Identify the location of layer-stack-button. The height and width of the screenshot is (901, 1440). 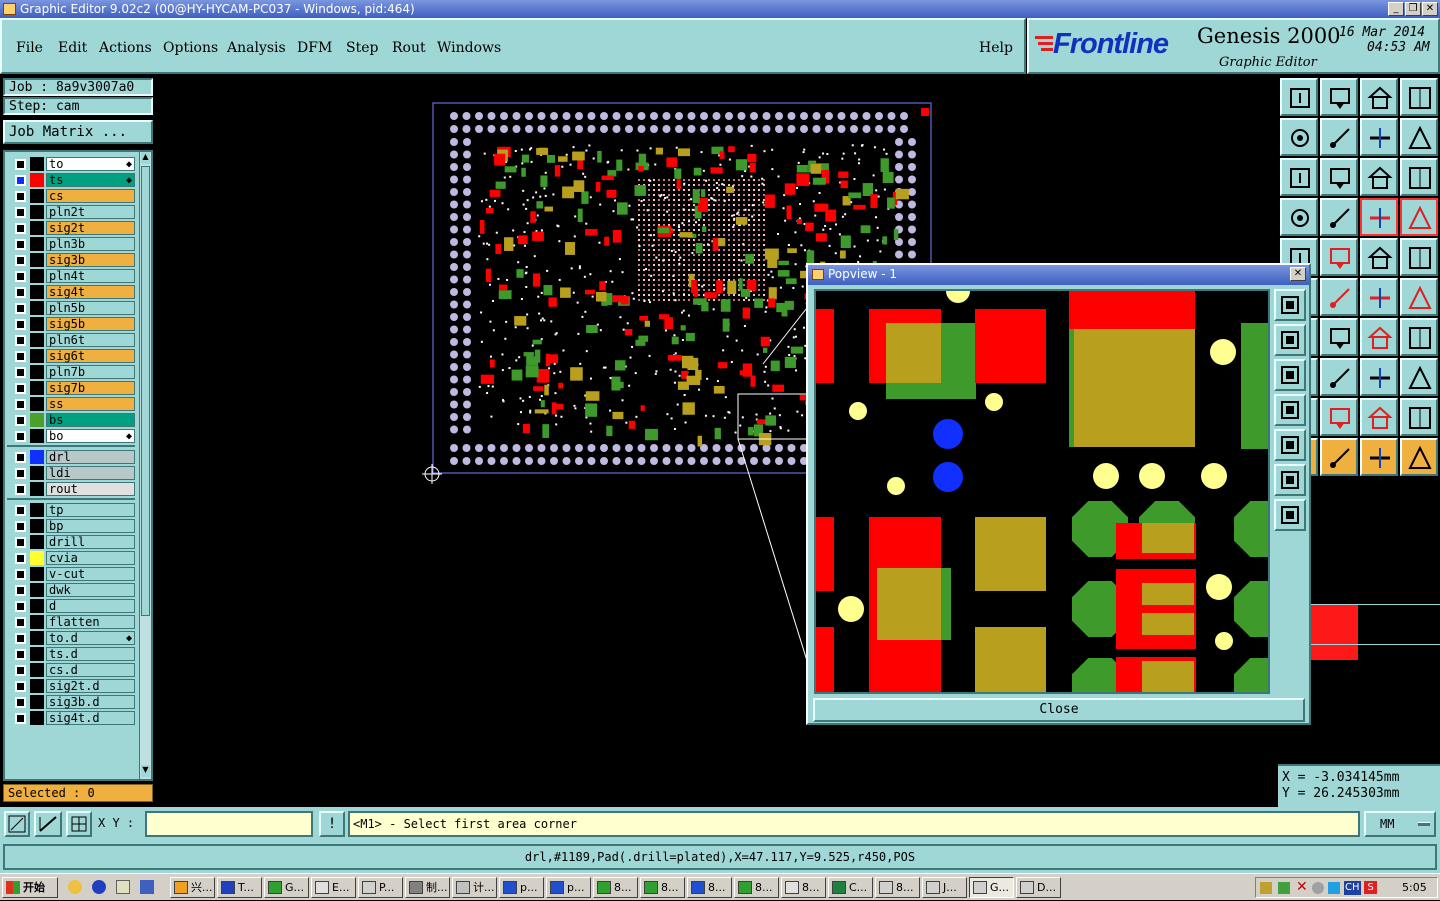
(1299, 217).